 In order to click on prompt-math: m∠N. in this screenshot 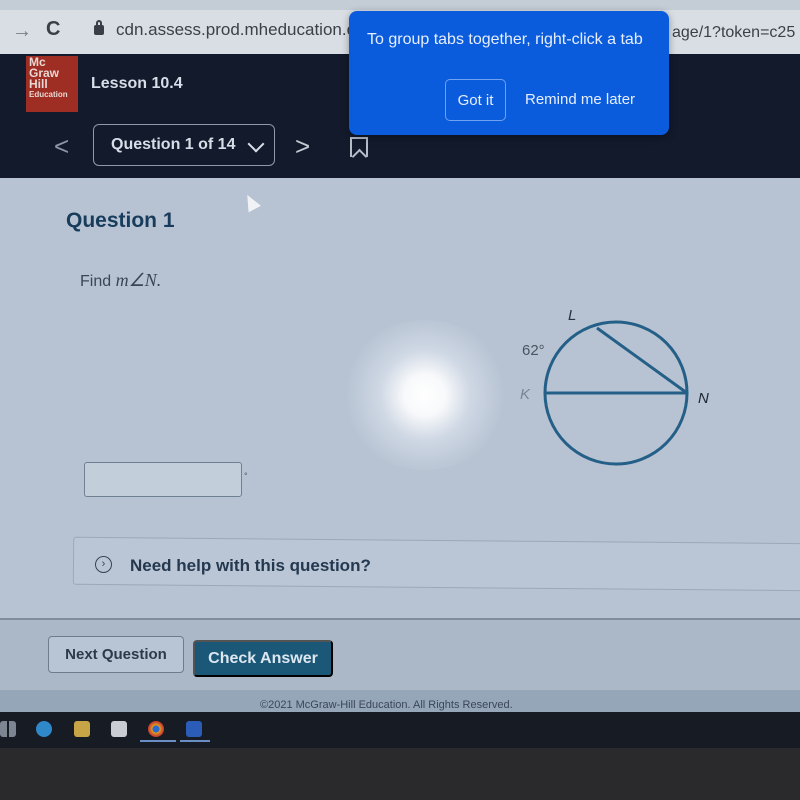, I will do `click(138, 280)`.